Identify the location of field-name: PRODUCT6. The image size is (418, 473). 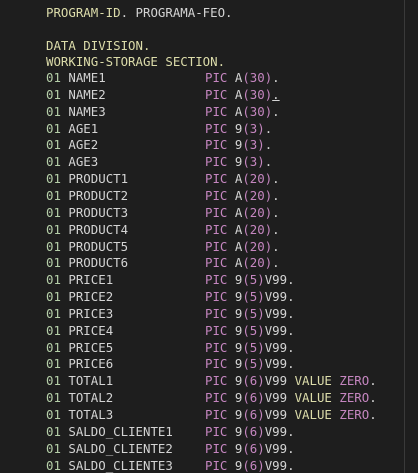
(98, 263).